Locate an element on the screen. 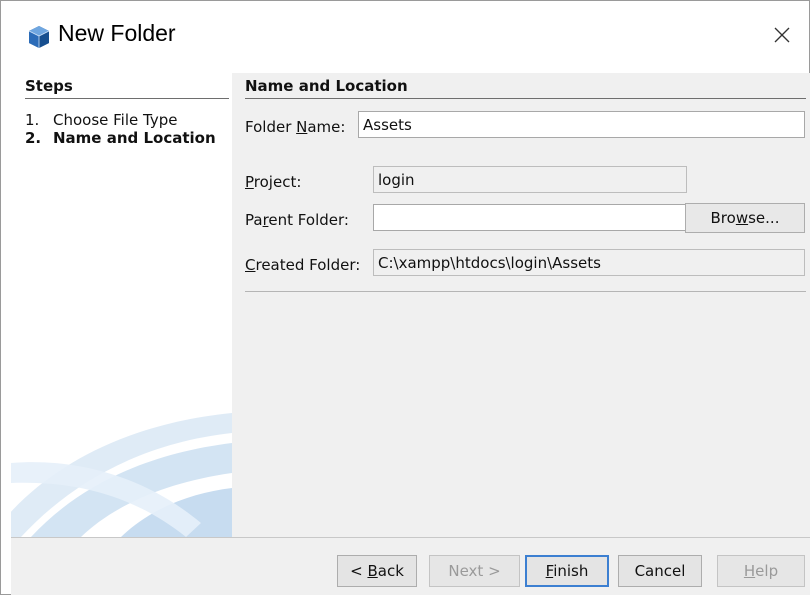 This screenshot has width=810, height=595. netbeans-cube-icon is located at coordinates (39, 37).